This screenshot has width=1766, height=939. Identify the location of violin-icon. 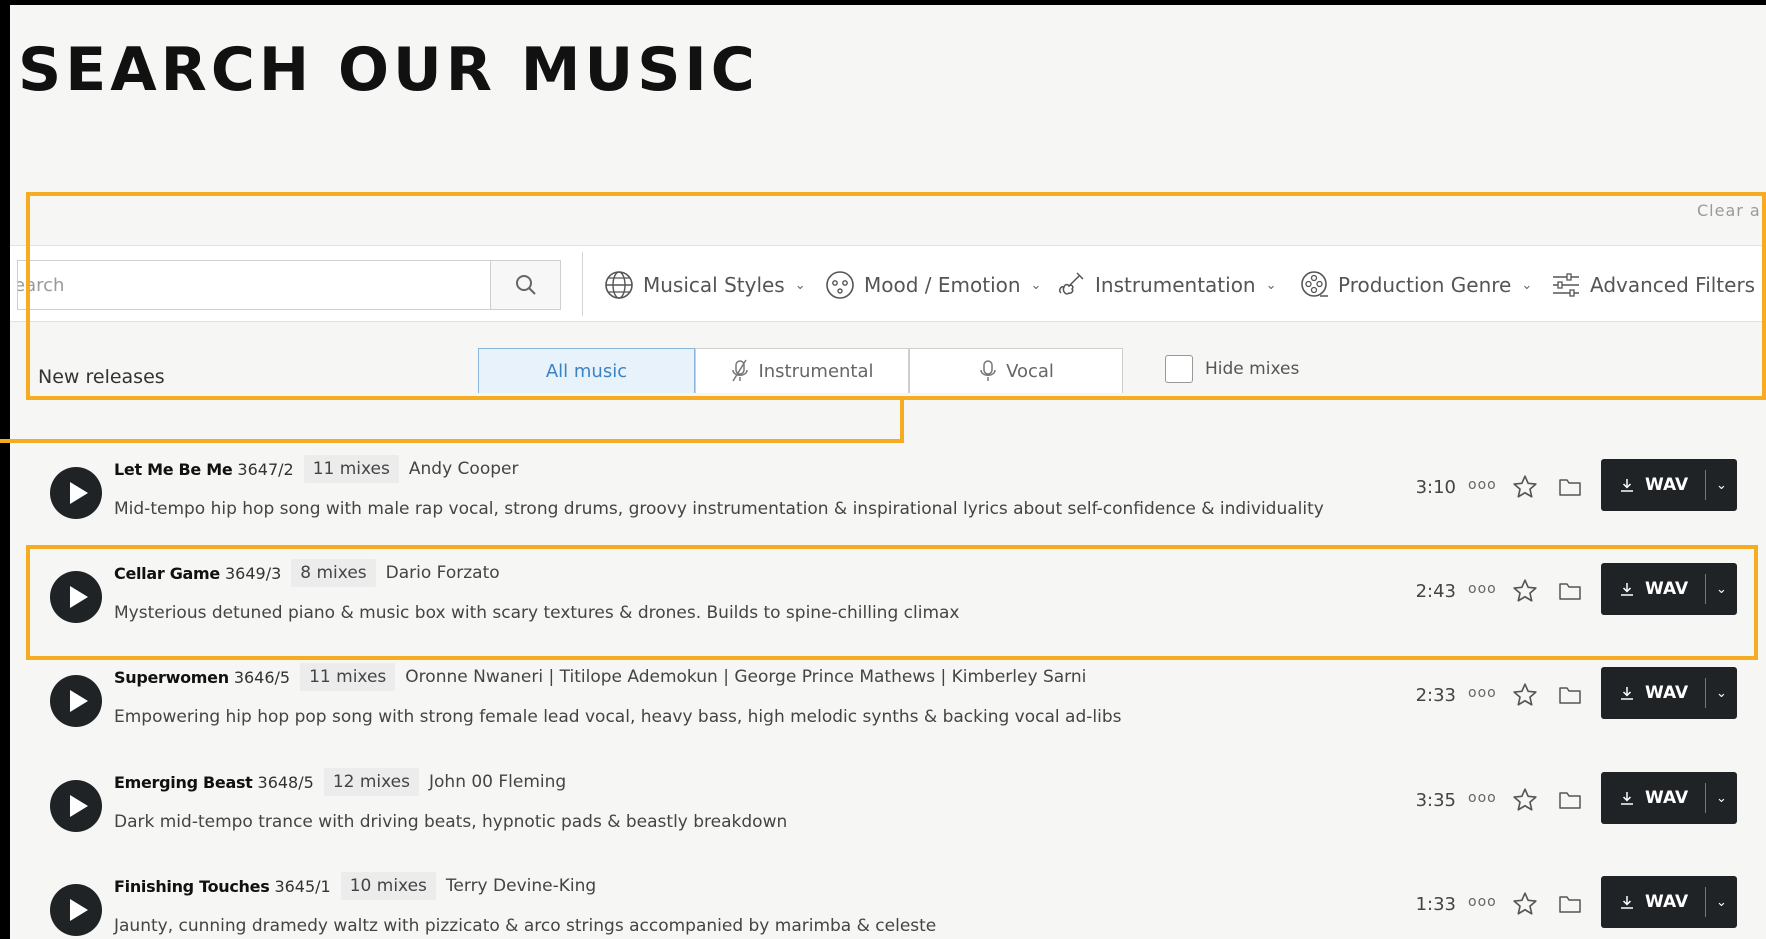
(1071, 285).